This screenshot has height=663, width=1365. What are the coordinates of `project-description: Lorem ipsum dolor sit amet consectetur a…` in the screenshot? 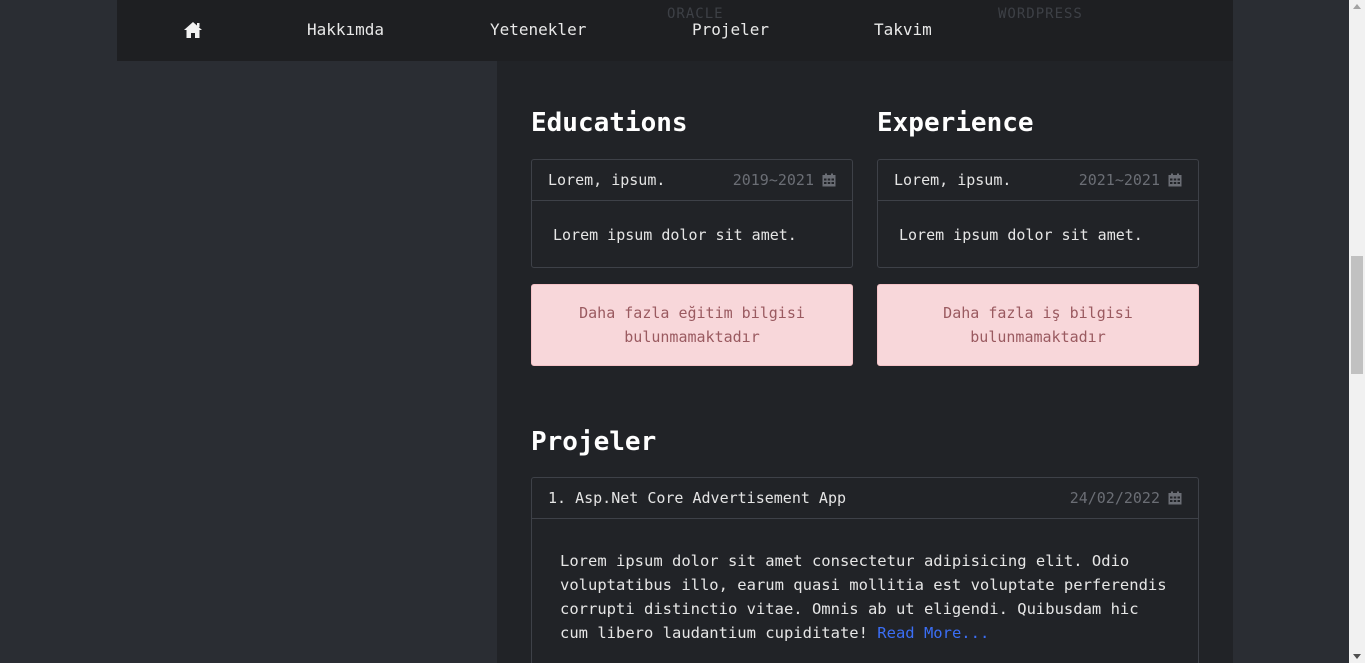 It's located at (863, 597).